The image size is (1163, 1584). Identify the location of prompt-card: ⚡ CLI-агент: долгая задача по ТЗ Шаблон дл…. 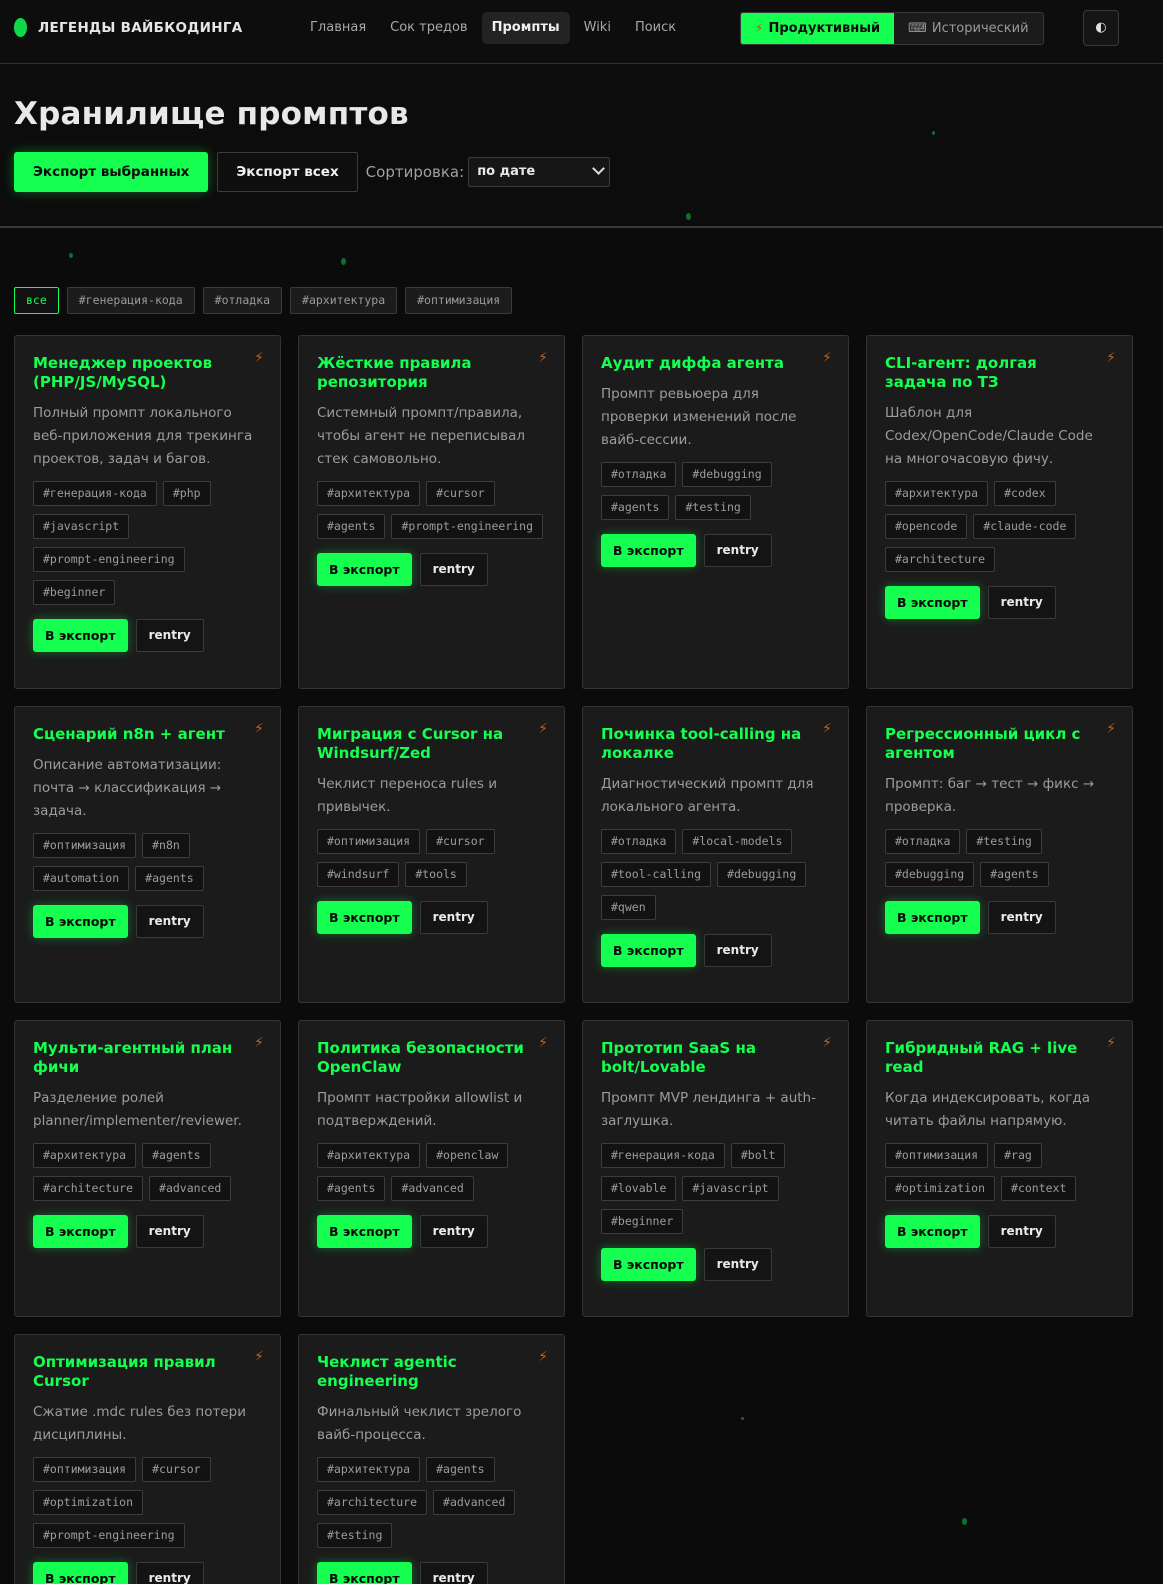
(999, 512).